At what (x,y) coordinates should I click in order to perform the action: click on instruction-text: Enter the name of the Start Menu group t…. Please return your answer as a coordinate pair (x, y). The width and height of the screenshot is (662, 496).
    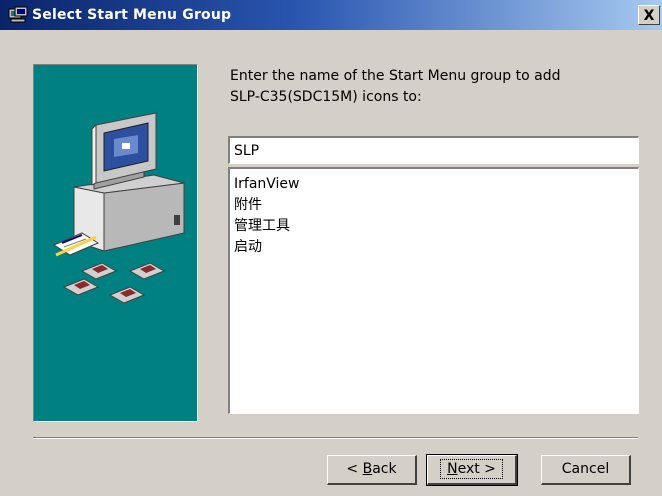
    Looking at the image, I should click on (435, 87).